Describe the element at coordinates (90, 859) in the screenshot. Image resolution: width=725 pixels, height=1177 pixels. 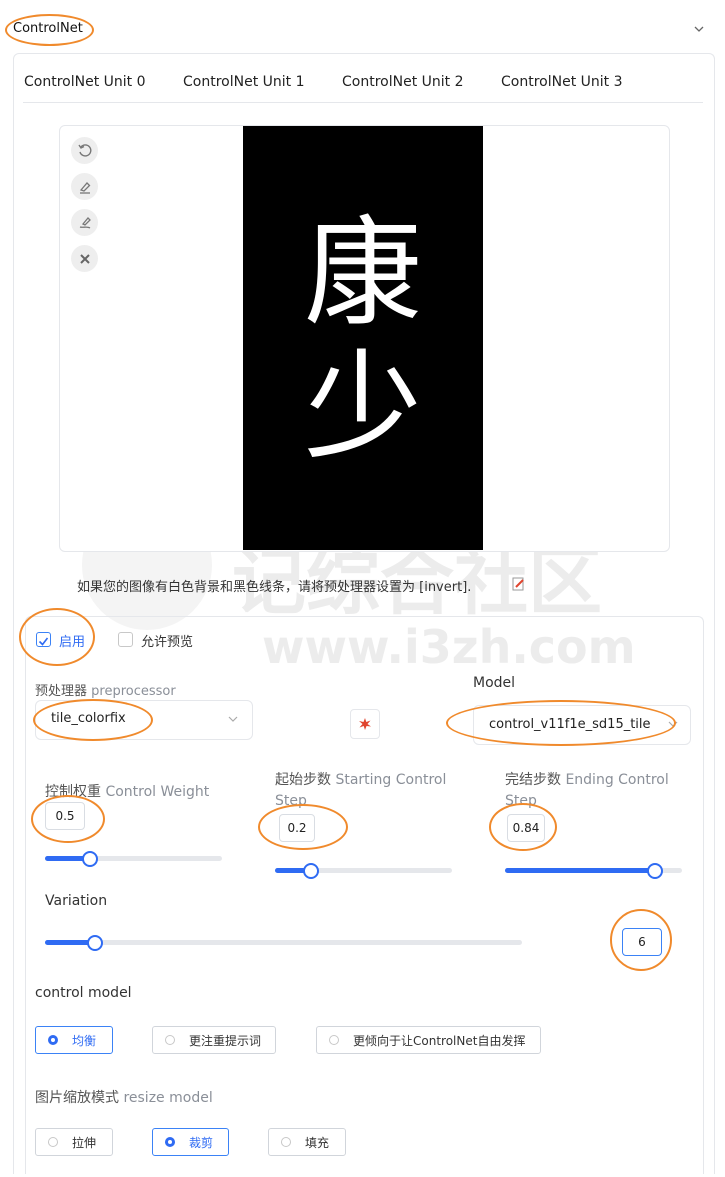
I see `control-weight-thumb` at that location.